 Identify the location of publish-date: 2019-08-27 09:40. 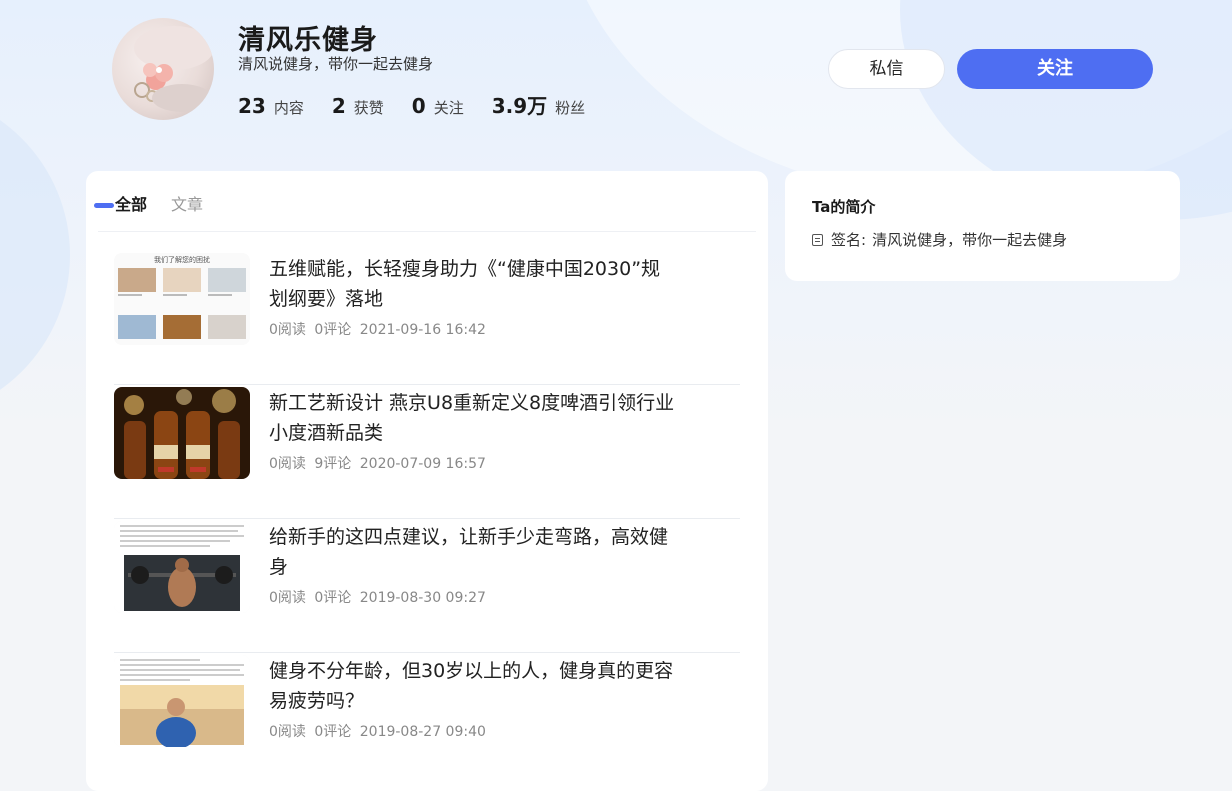
(422, 732).